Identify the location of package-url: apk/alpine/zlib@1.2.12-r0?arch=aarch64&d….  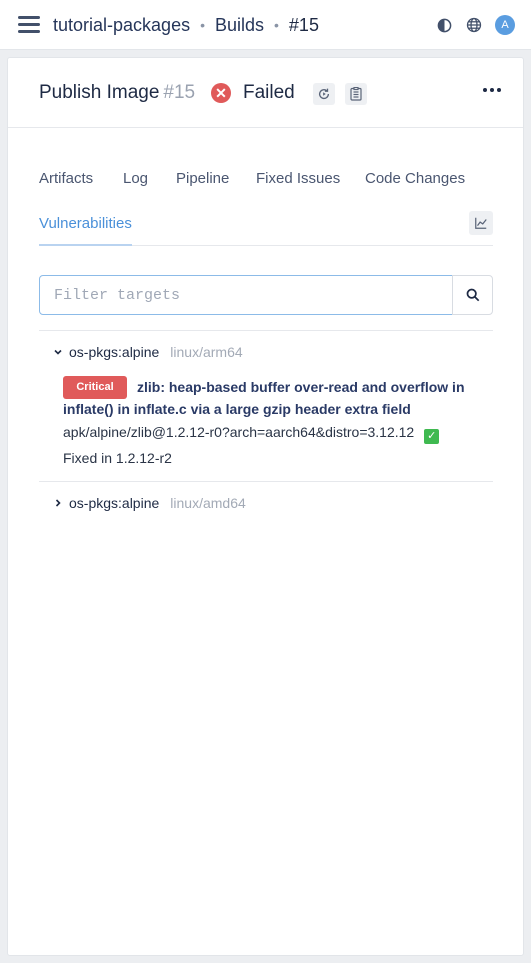
(239, 432).